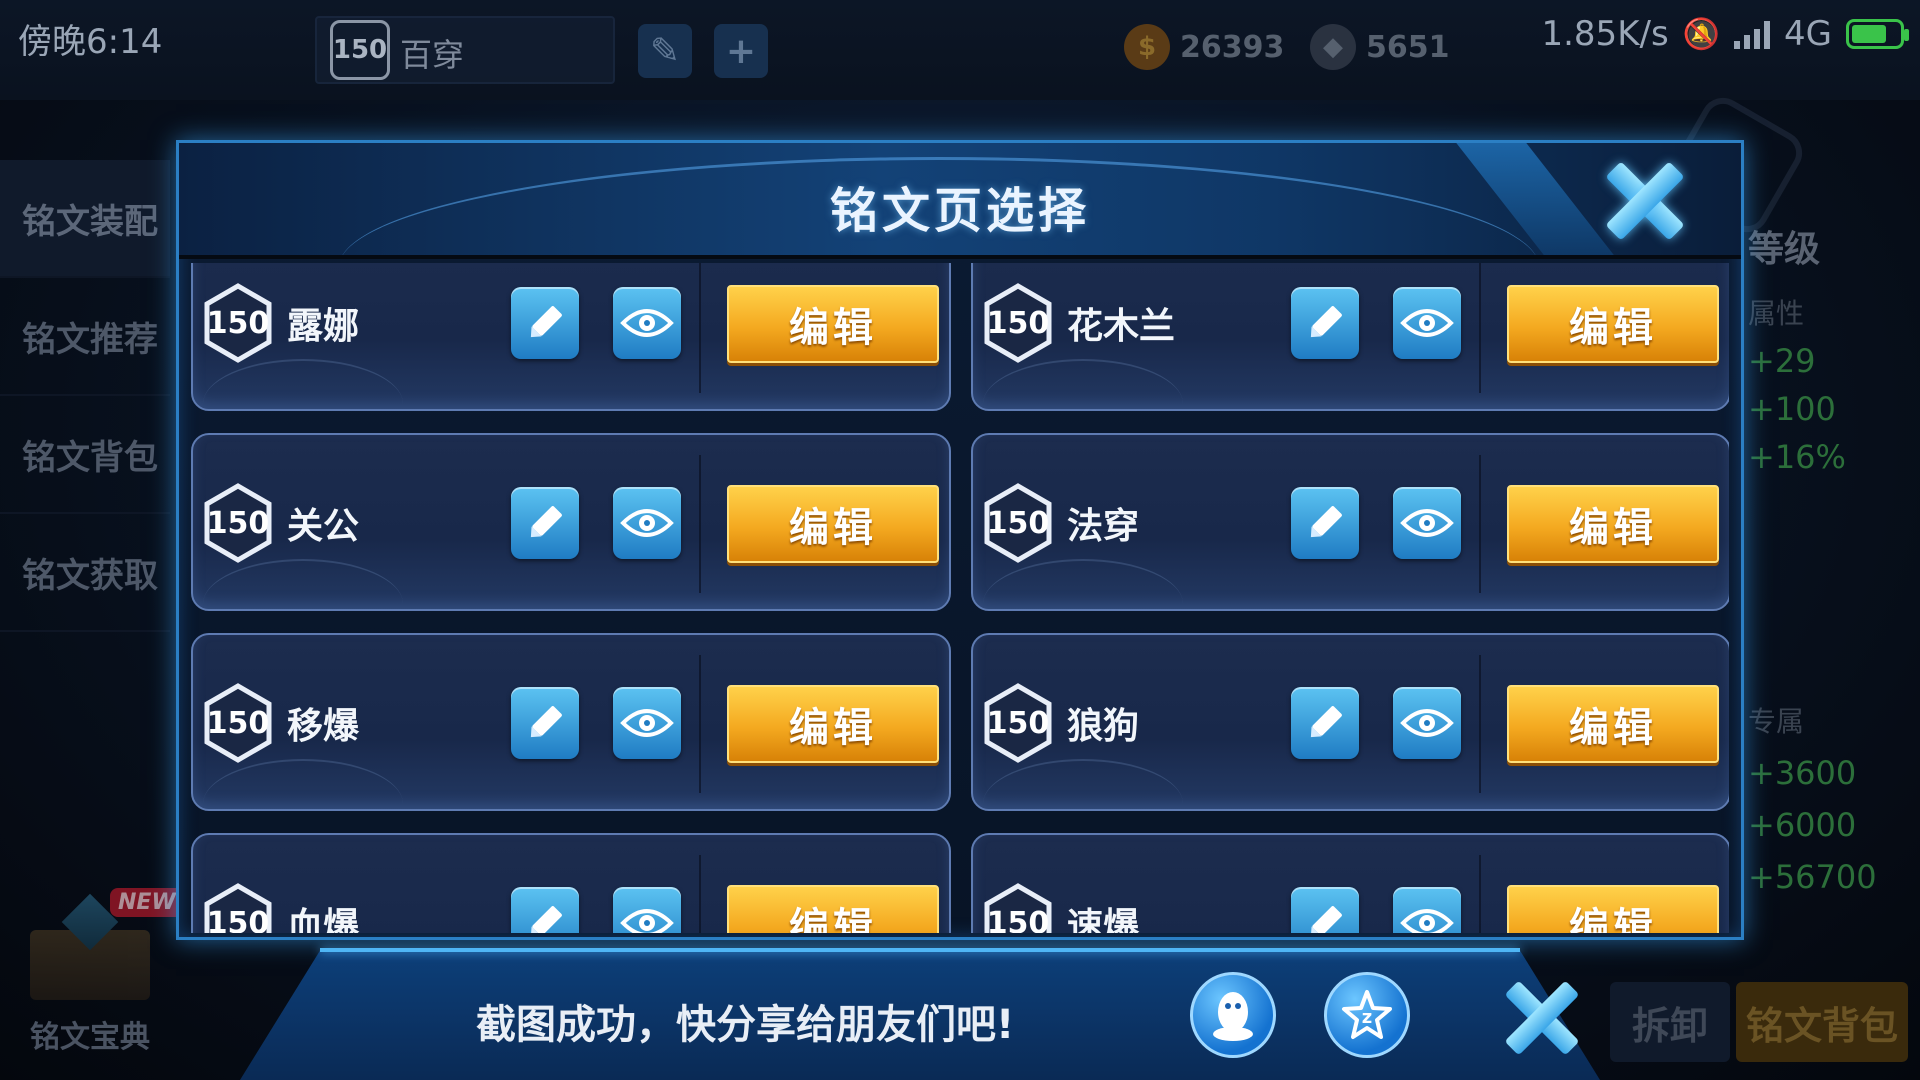  Describe the element at coordinates (1701, 34) in the screenshot. I see `mute-bell-icon: 🔕` at that location.